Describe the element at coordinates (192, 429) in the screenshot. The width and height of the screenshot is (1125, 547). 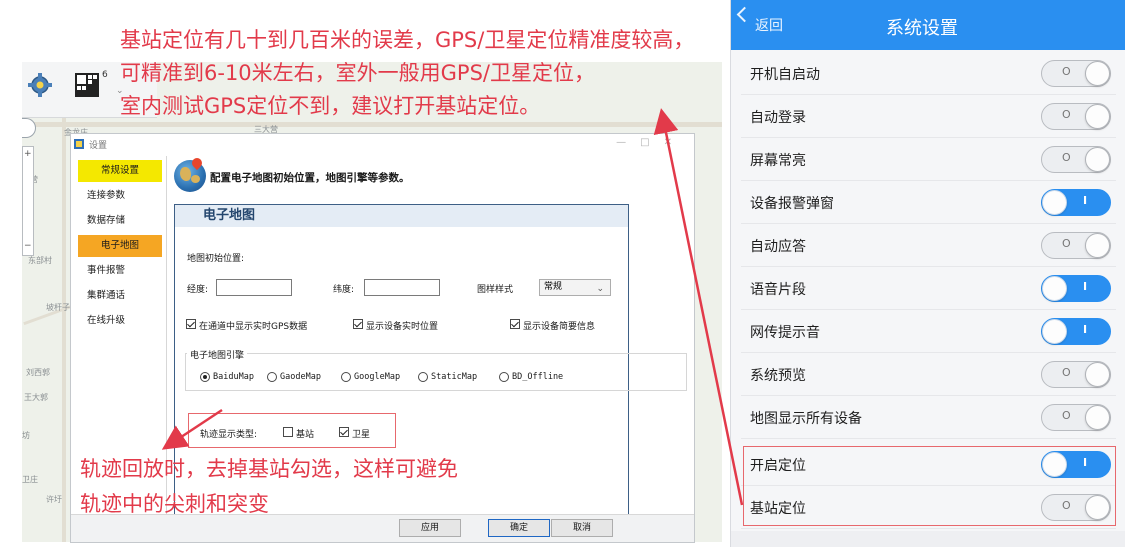
I see `arrow-to-track-box` at that location.